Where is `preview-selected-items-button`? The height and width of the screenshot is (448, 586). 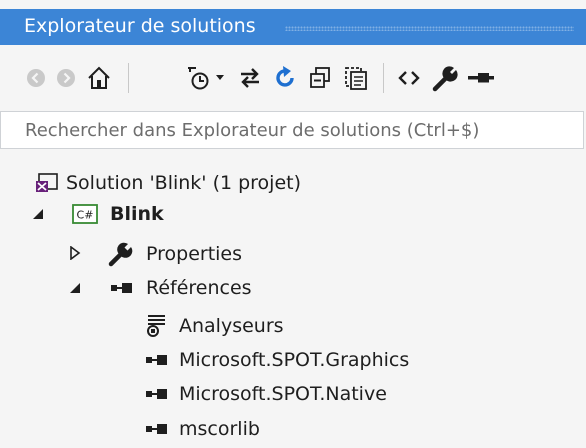
preview-selected-items-button is located at coordinates (481, 78).